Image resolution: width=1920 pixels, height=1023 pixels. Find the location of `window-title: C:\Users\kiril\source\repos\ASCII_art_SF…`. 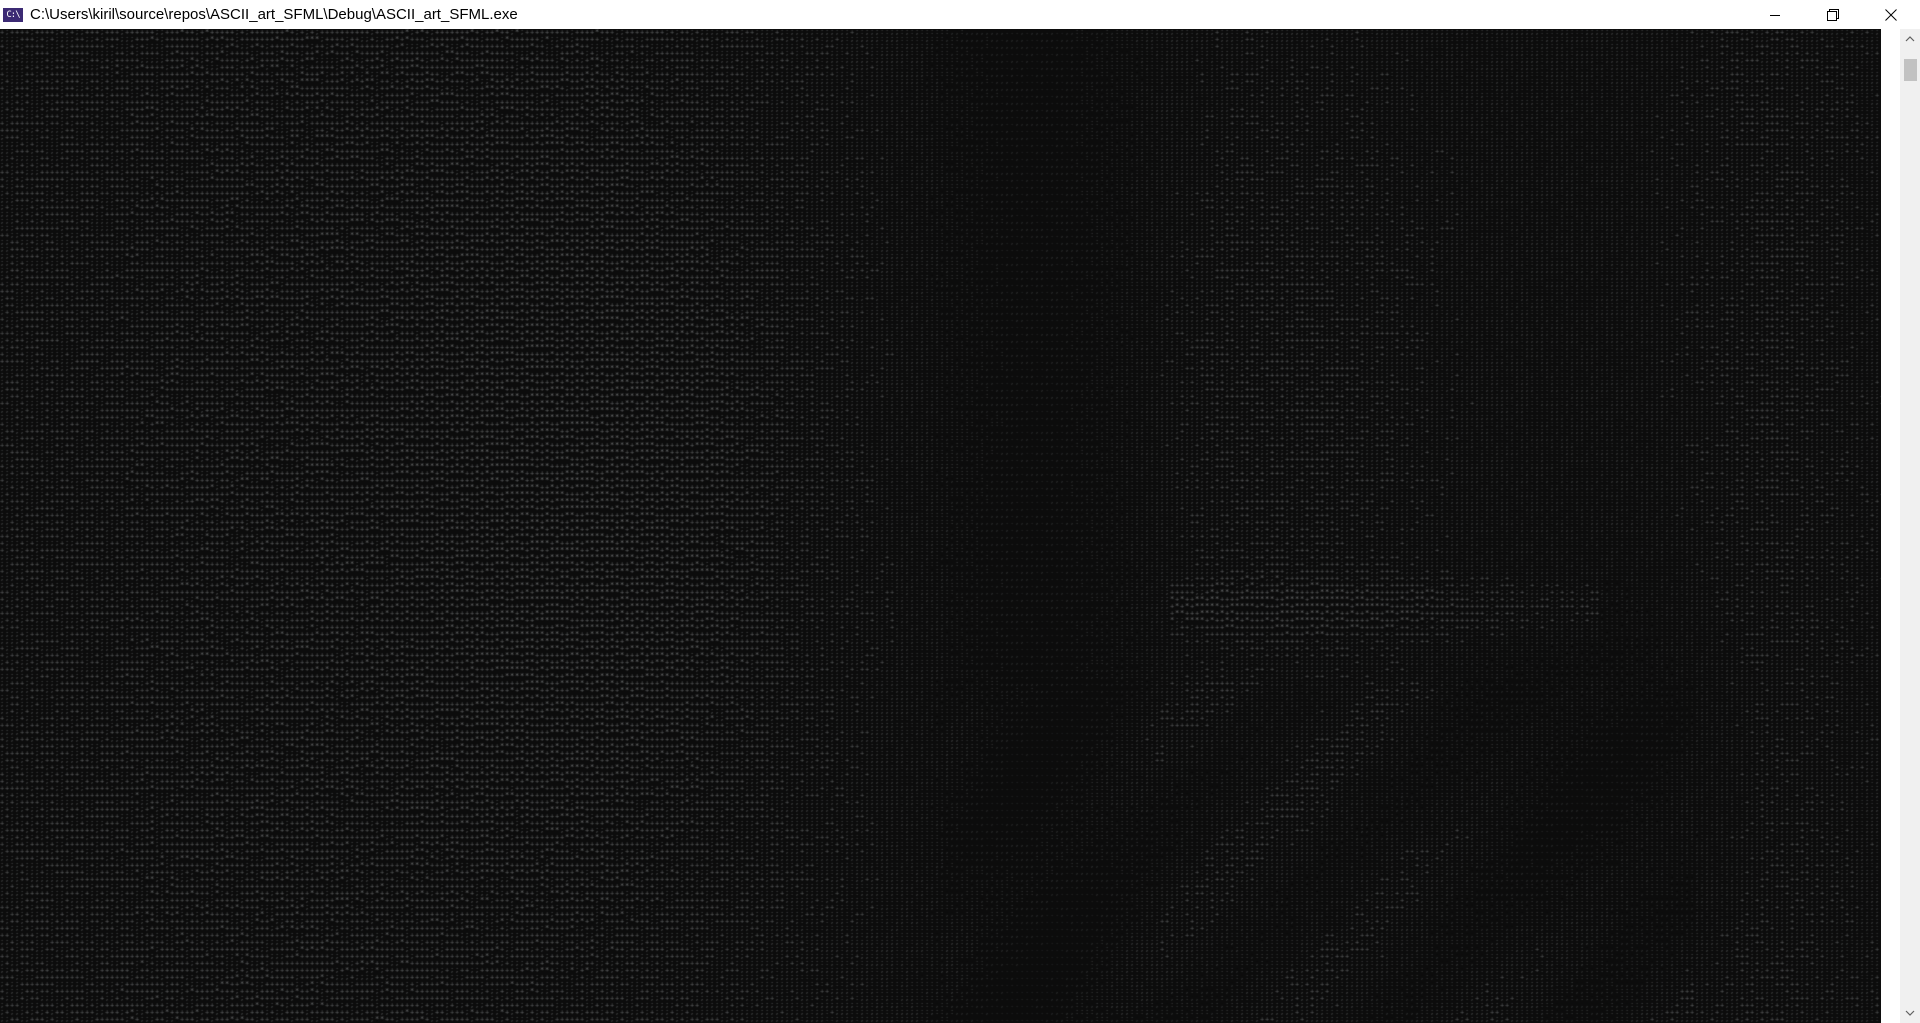

window-title: C:\Users\kiril\source\repos\ASCII_art_SF… is located at coordinates (274, 14).